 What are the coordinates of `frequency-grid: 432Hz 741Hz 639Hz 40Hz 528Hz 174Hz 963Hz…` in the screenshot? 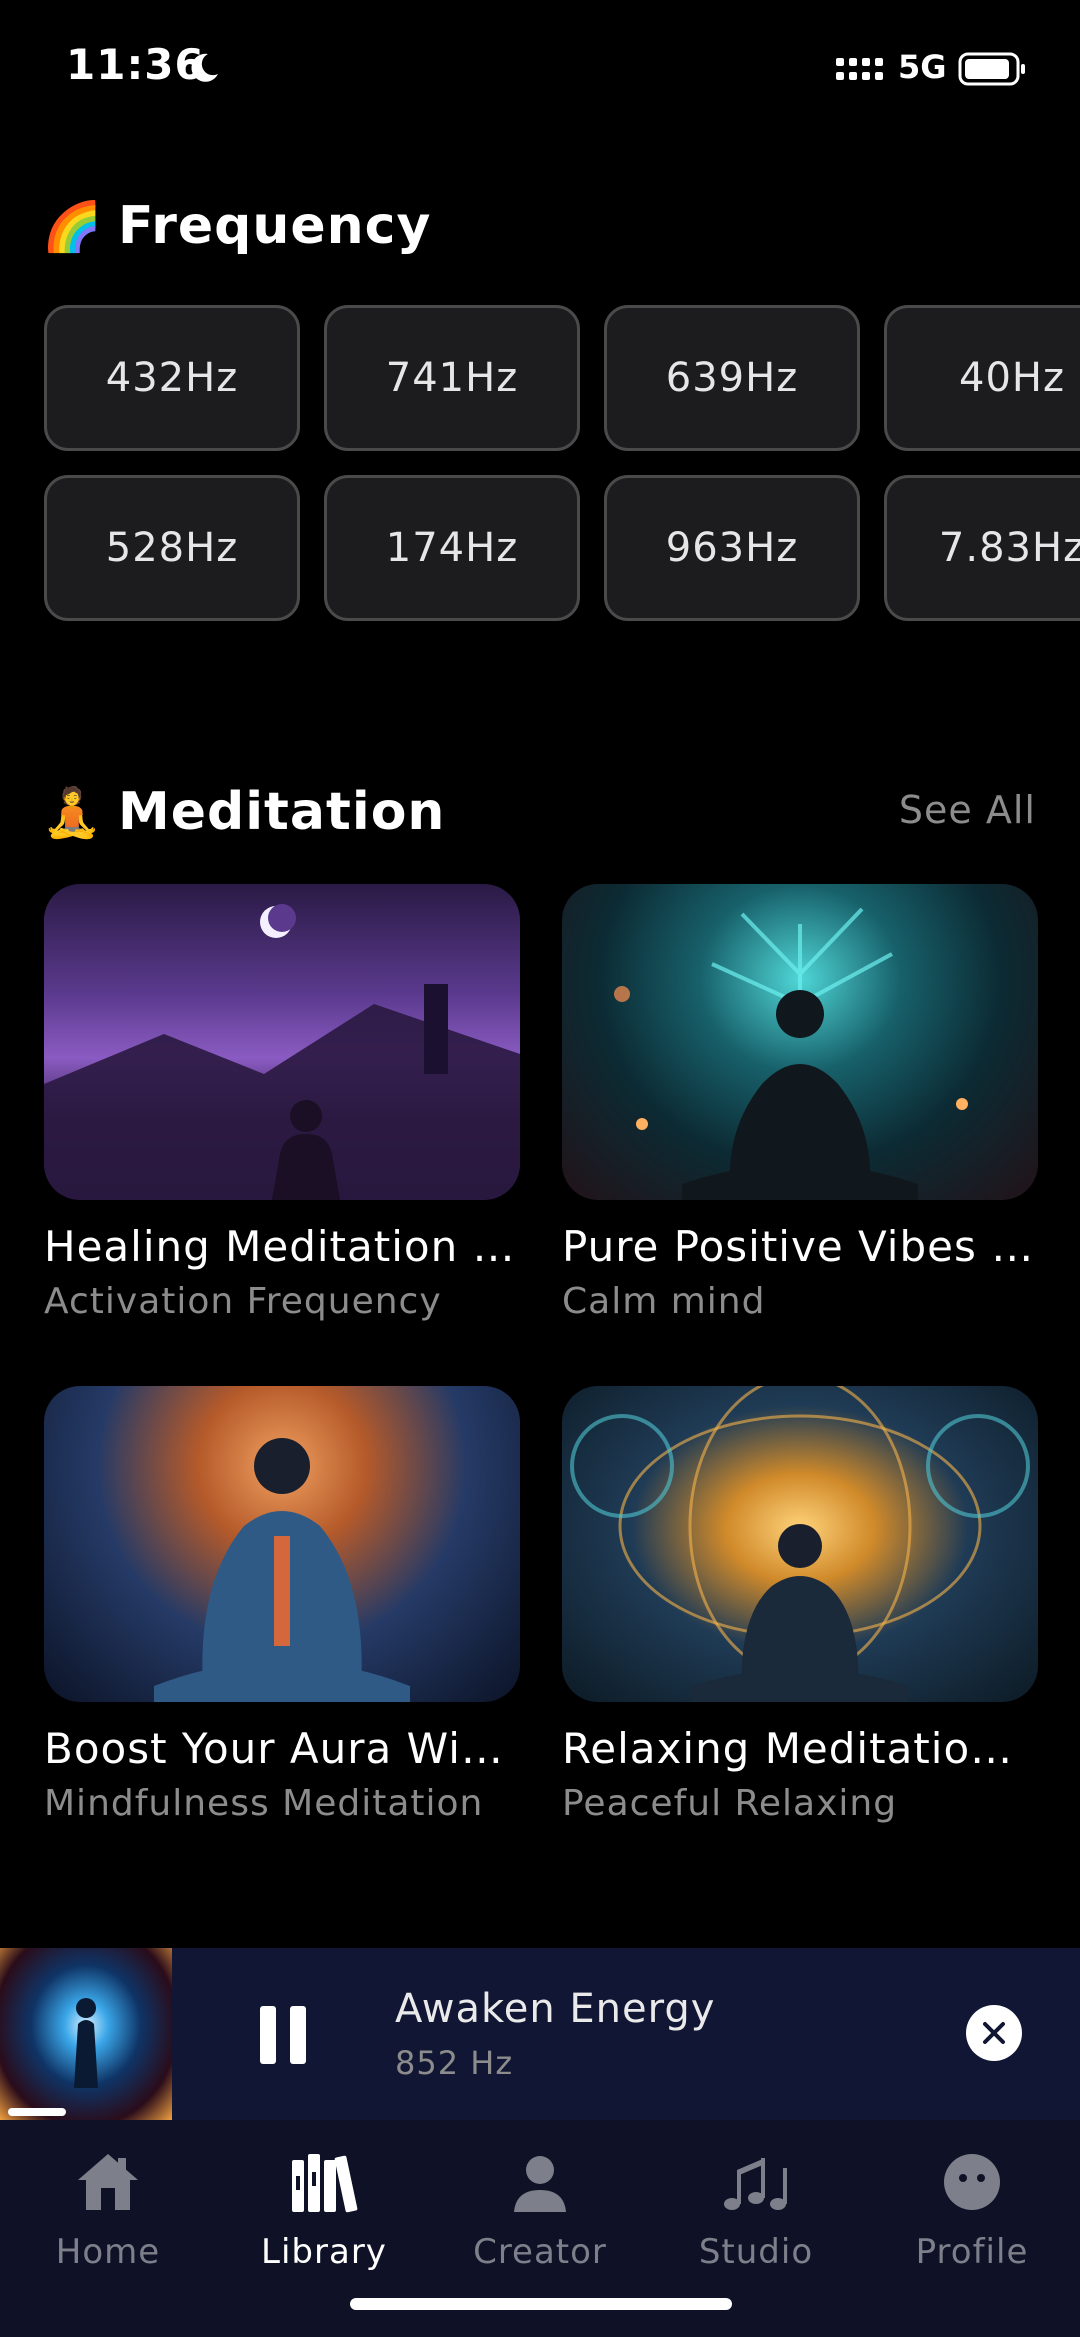 It's located at (562, 465).